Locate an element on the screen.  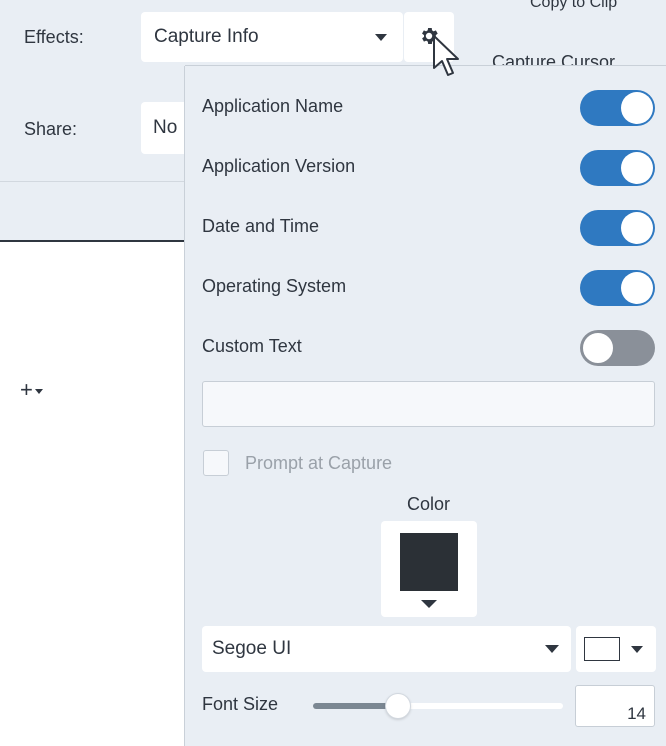
custom-text-input is located at coordinates (428, 404).